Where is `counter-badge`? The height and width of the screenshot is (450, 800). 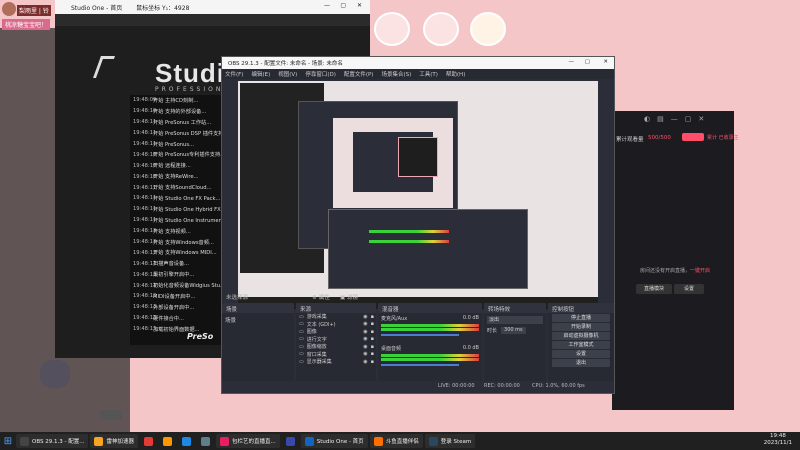
counter-badge is located at coordinates (693, 137).